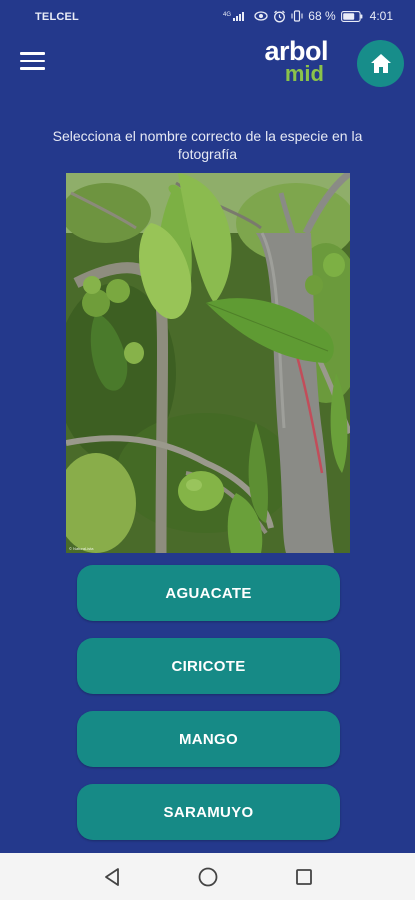 This screenshot has width=415, height=900. I want to click on carrier-label: TELCEL, so click(57, 17).